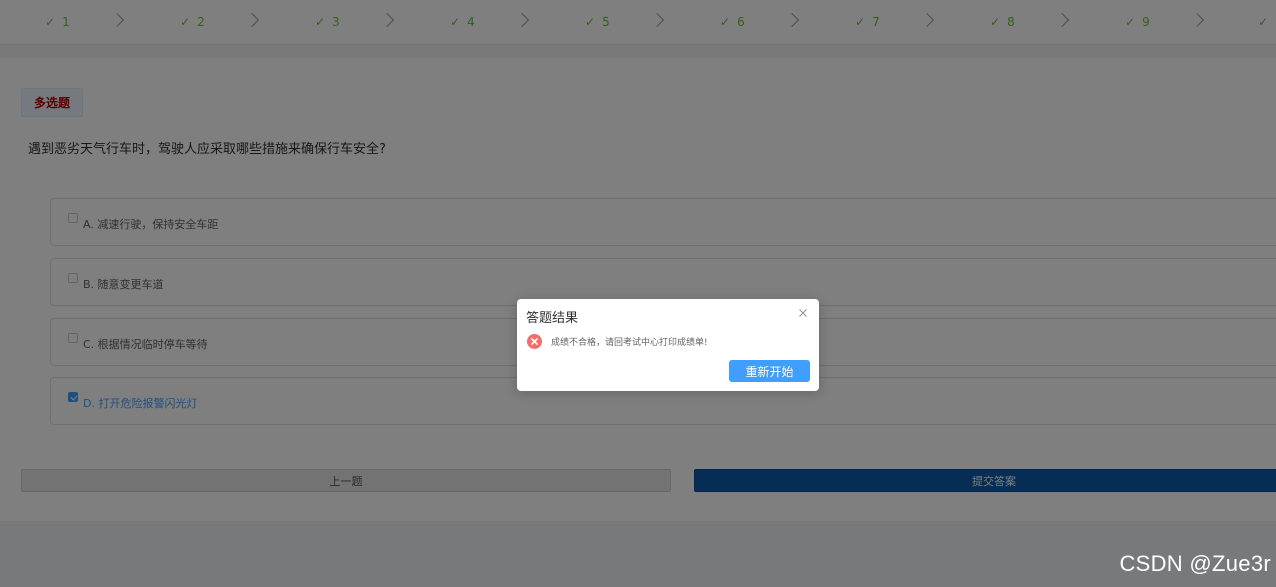  Describe the element at coordinates (1195, 563) in the screenshot. I see `watermark: CSDN @Zue3r` at that location.